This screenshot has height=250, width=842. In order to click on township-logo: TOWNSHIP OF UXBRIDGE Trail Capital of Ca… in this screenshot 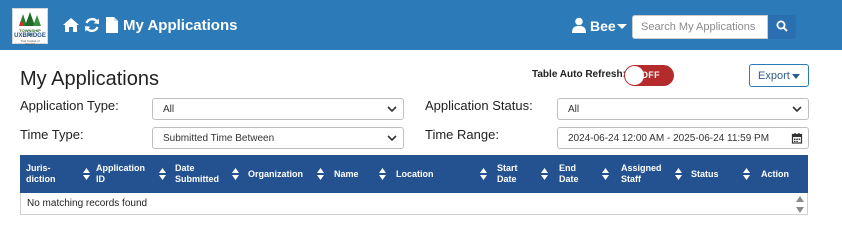, I will do `click(30, 27)`.